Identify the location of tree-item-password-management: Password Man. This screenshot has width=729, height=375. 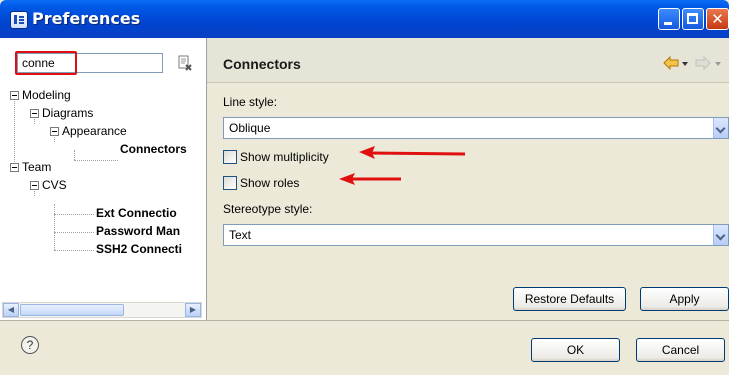
(138, 231).